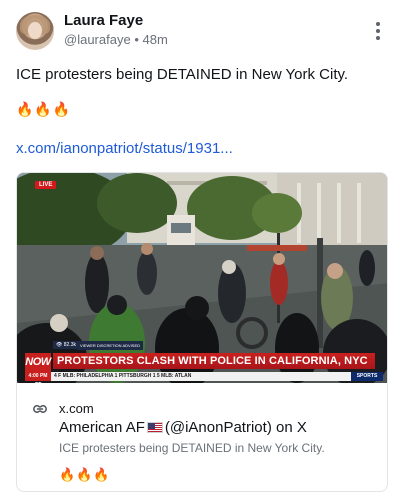 Image resolution: width=404 pixels, height=500 pixels. Describe the element at coordinates (44, 109) in the screenshot. I see `post-fire-emojis: 🔥🔥🔥` at that location.